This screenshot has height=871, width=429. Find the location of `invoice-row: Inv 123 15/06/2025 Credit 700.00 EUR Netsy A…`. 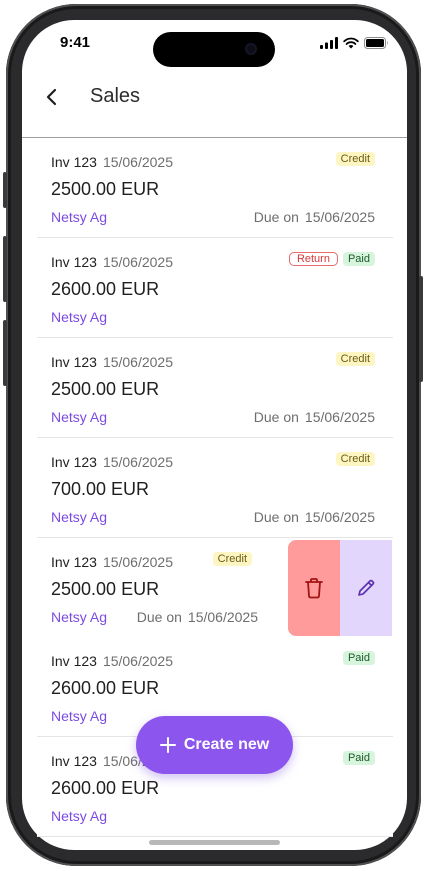

invoice-row: Inv 123 15/06/2025 Credit 700.00 EUR Netsy A… is located at coordinates (215, 488).